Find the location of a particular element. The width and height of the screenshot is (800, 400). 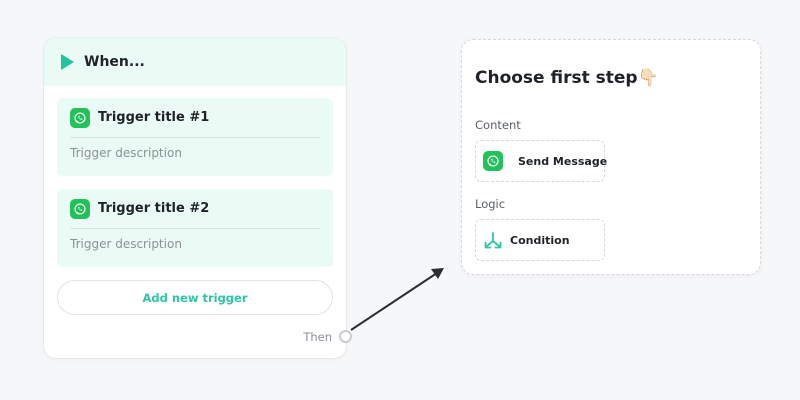

condition-label: Condition is located at coordinates (540, 240).